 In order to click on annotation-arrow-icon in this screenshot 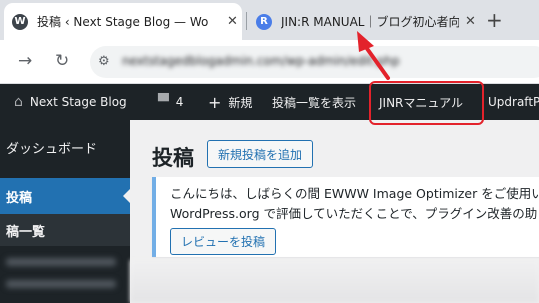, I will do `click(373, 55)`.